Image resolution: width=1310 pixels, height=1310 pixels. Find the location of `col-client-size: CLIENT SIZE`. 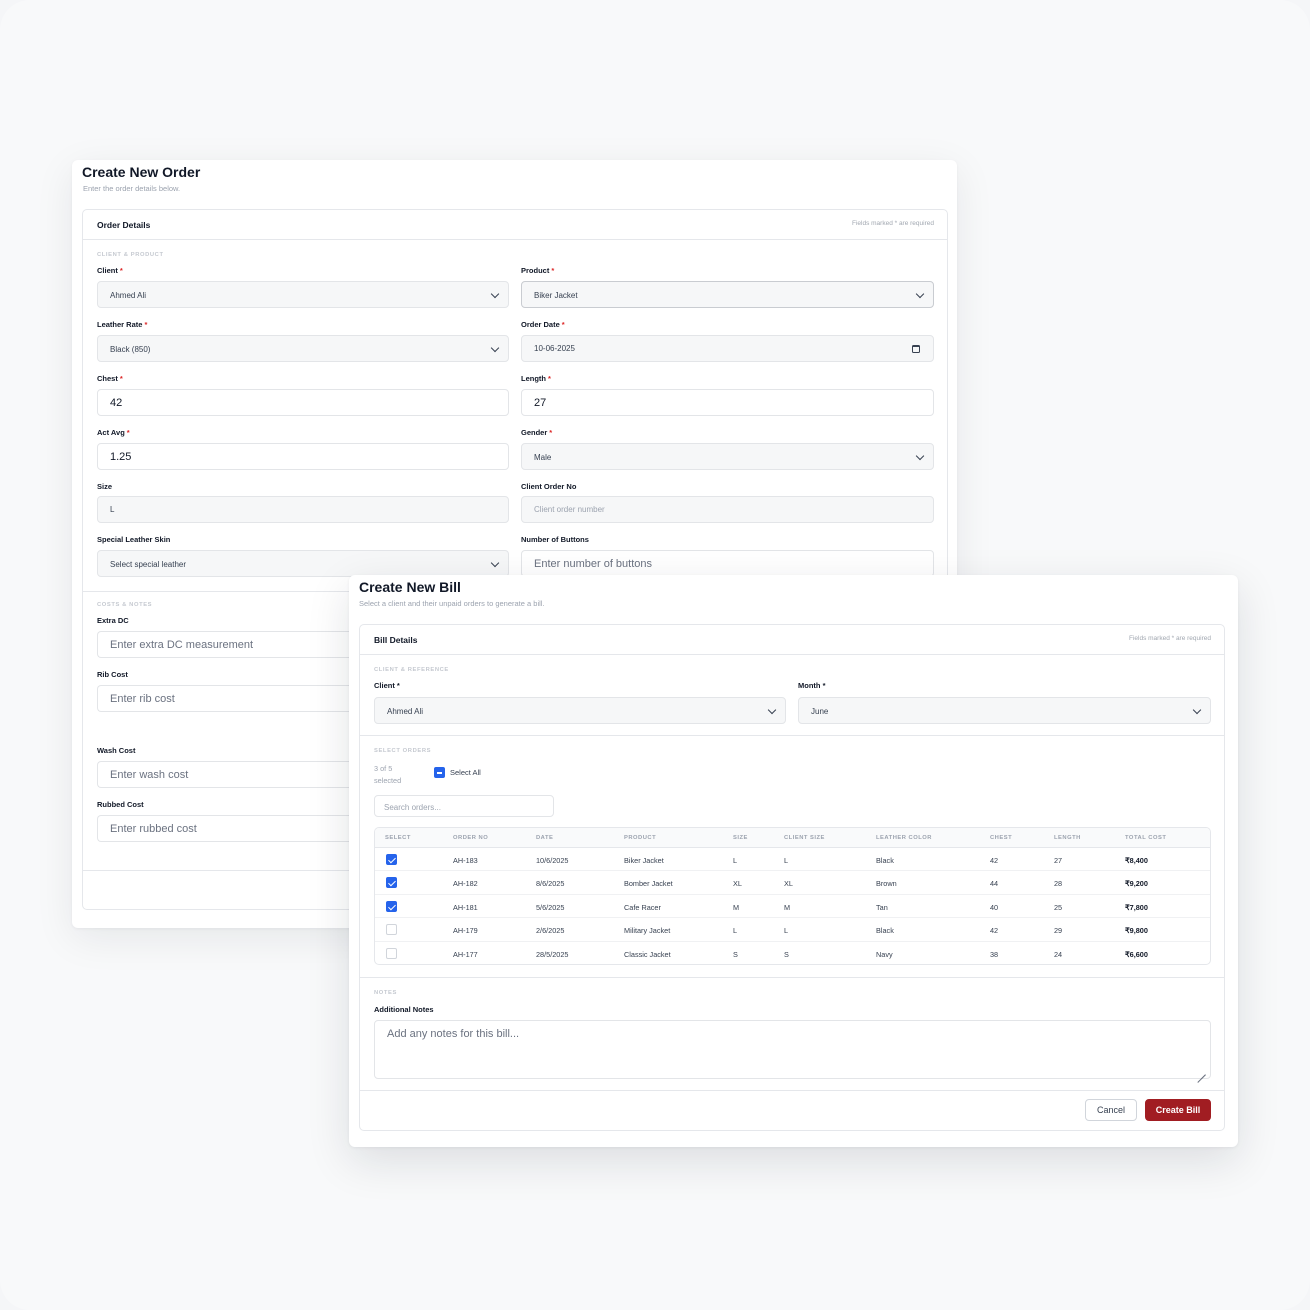

col-client-size: CLIENT SIZE is located at coordinates (804, 838).